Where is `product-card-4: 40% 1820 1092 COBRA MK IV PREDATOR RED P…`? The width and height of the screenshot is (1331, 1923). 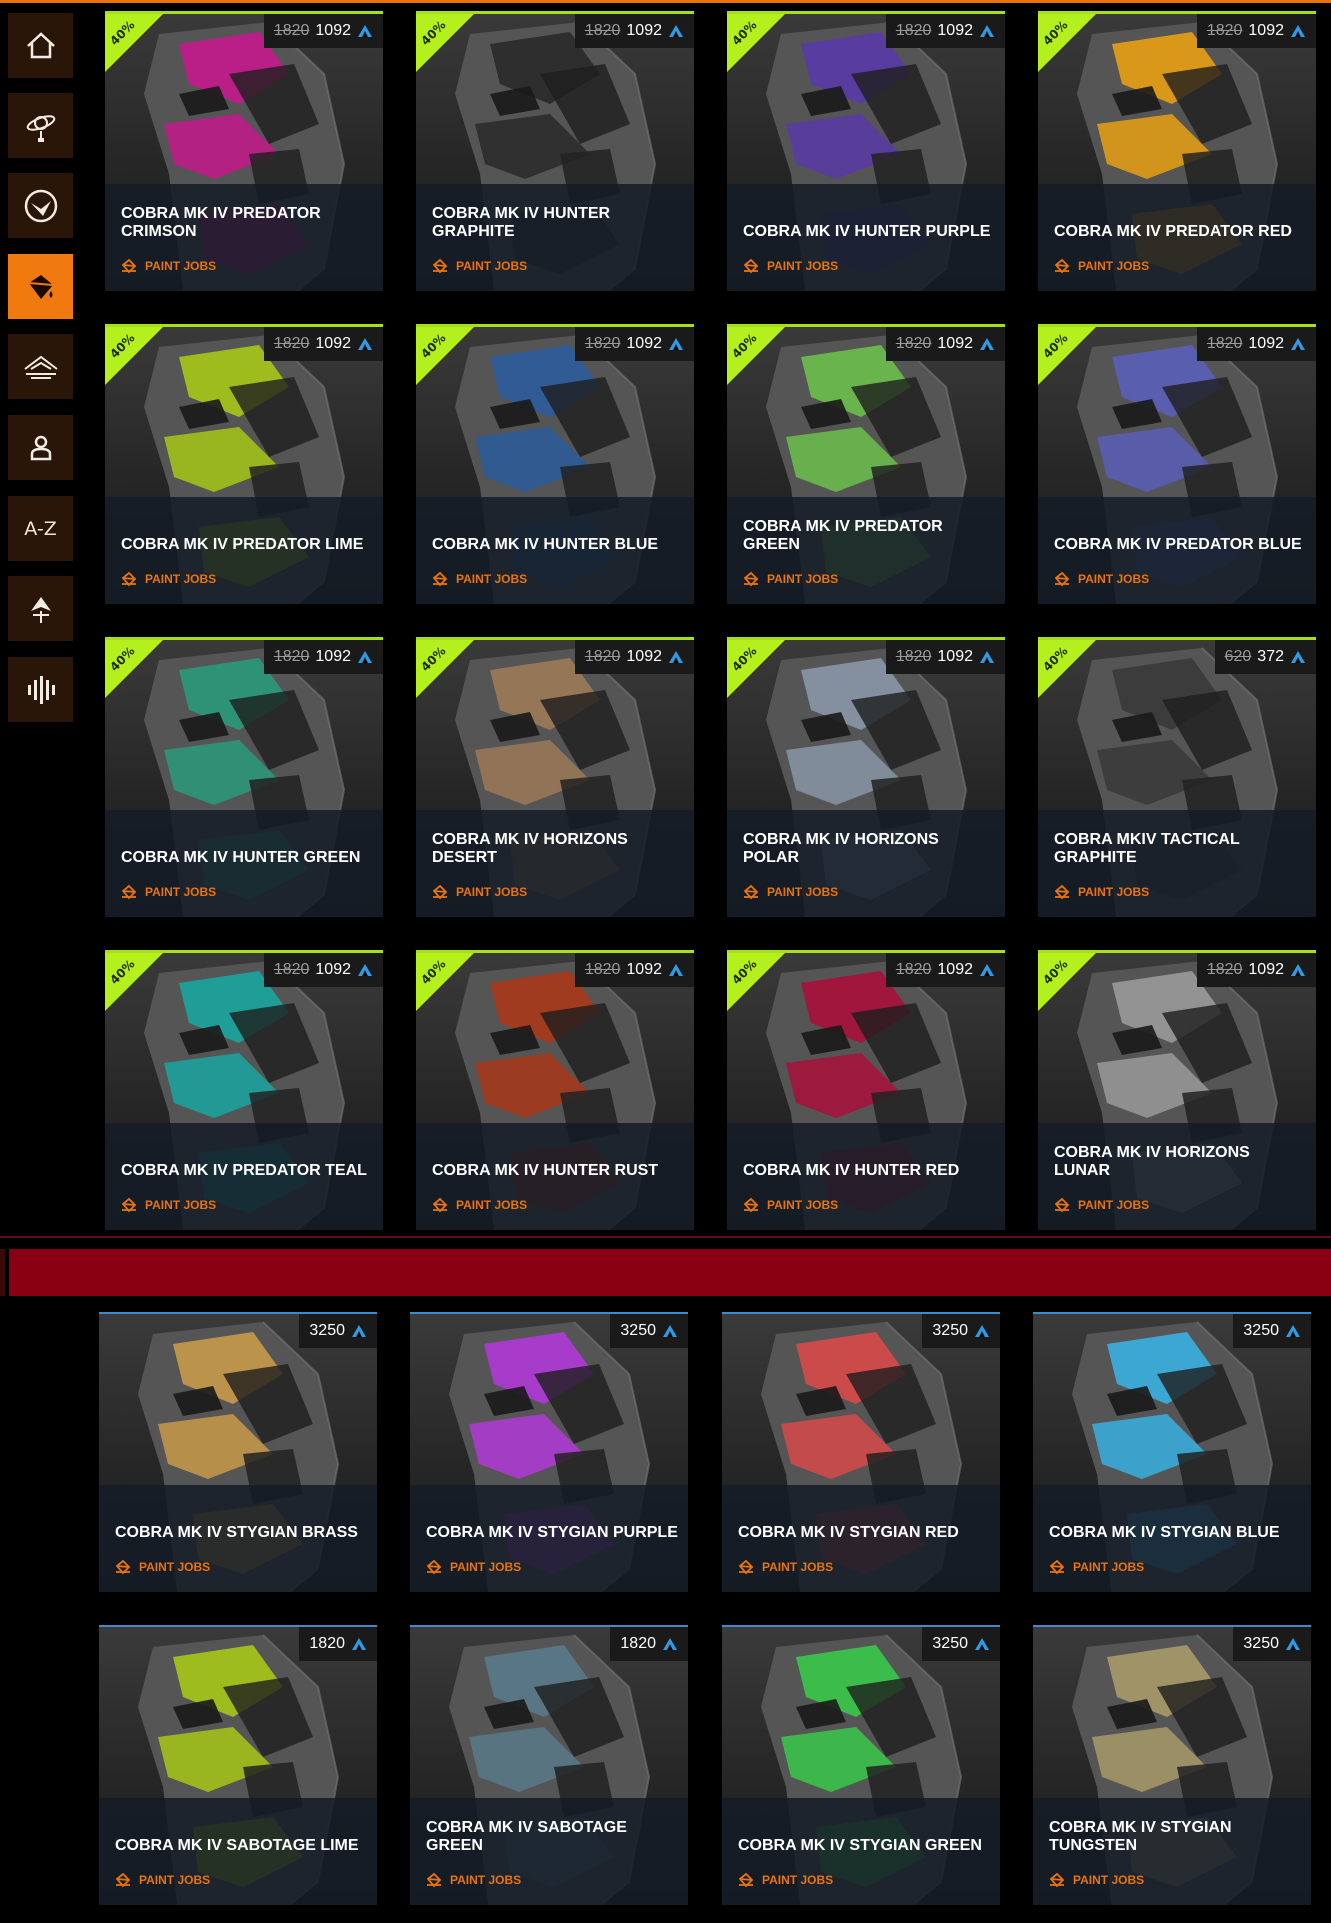 product-card-4: 40% 1820 1092 COBRA MK IV PREDATOR RED P… is located at coordinates (1177, 151).